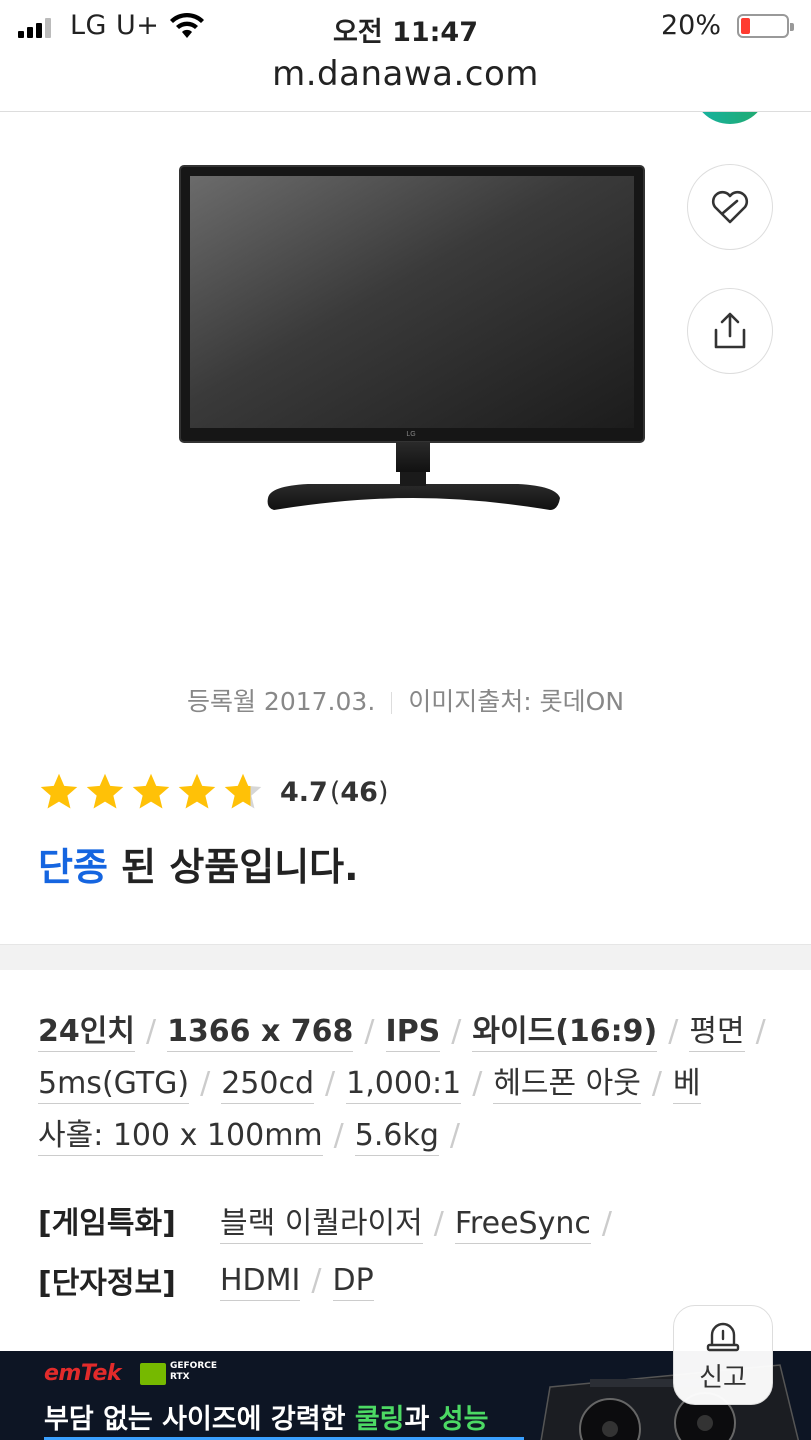 This screenshot has height=1440, width=811. I want to click on banner-headline: 부담 없는 사이즈에 강력한 쿨링과 성능, so click(266, 1419).